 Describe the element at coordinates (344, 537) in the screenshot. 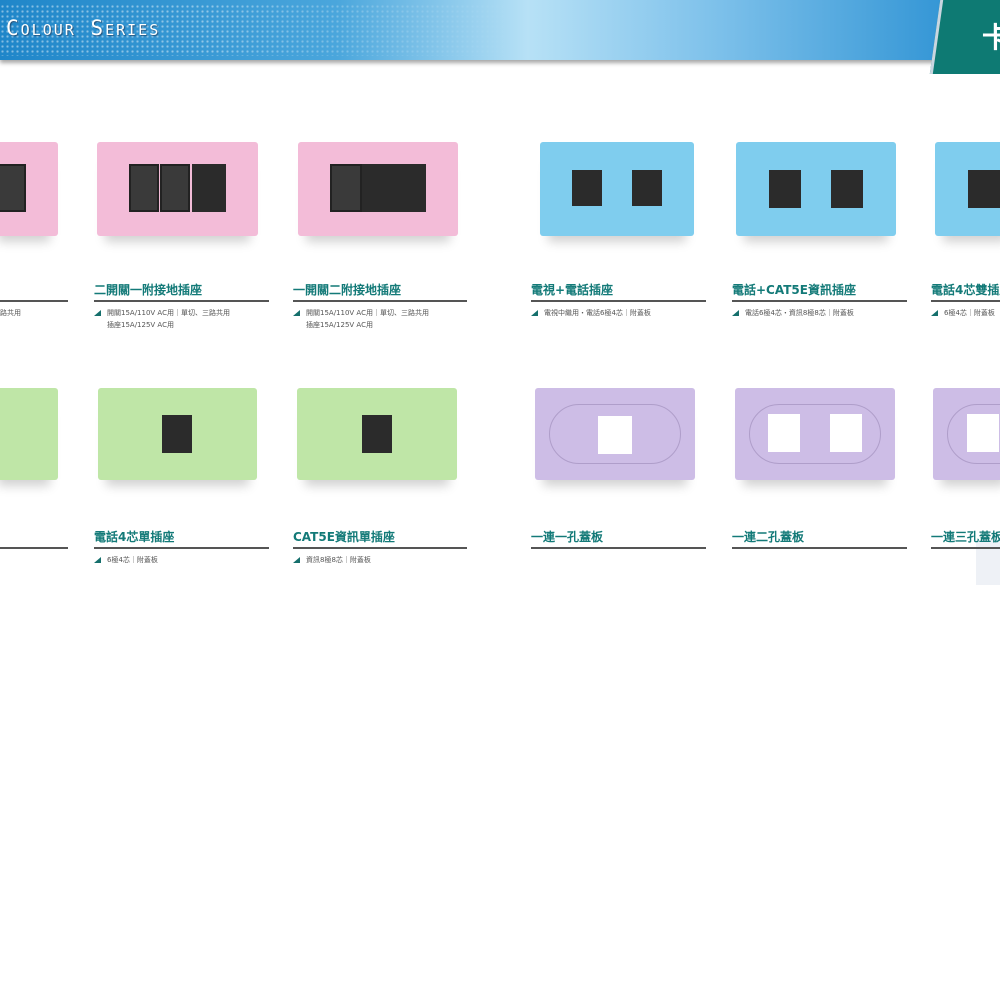

I see `product-title: CAT5E資訊單插座` at that location.